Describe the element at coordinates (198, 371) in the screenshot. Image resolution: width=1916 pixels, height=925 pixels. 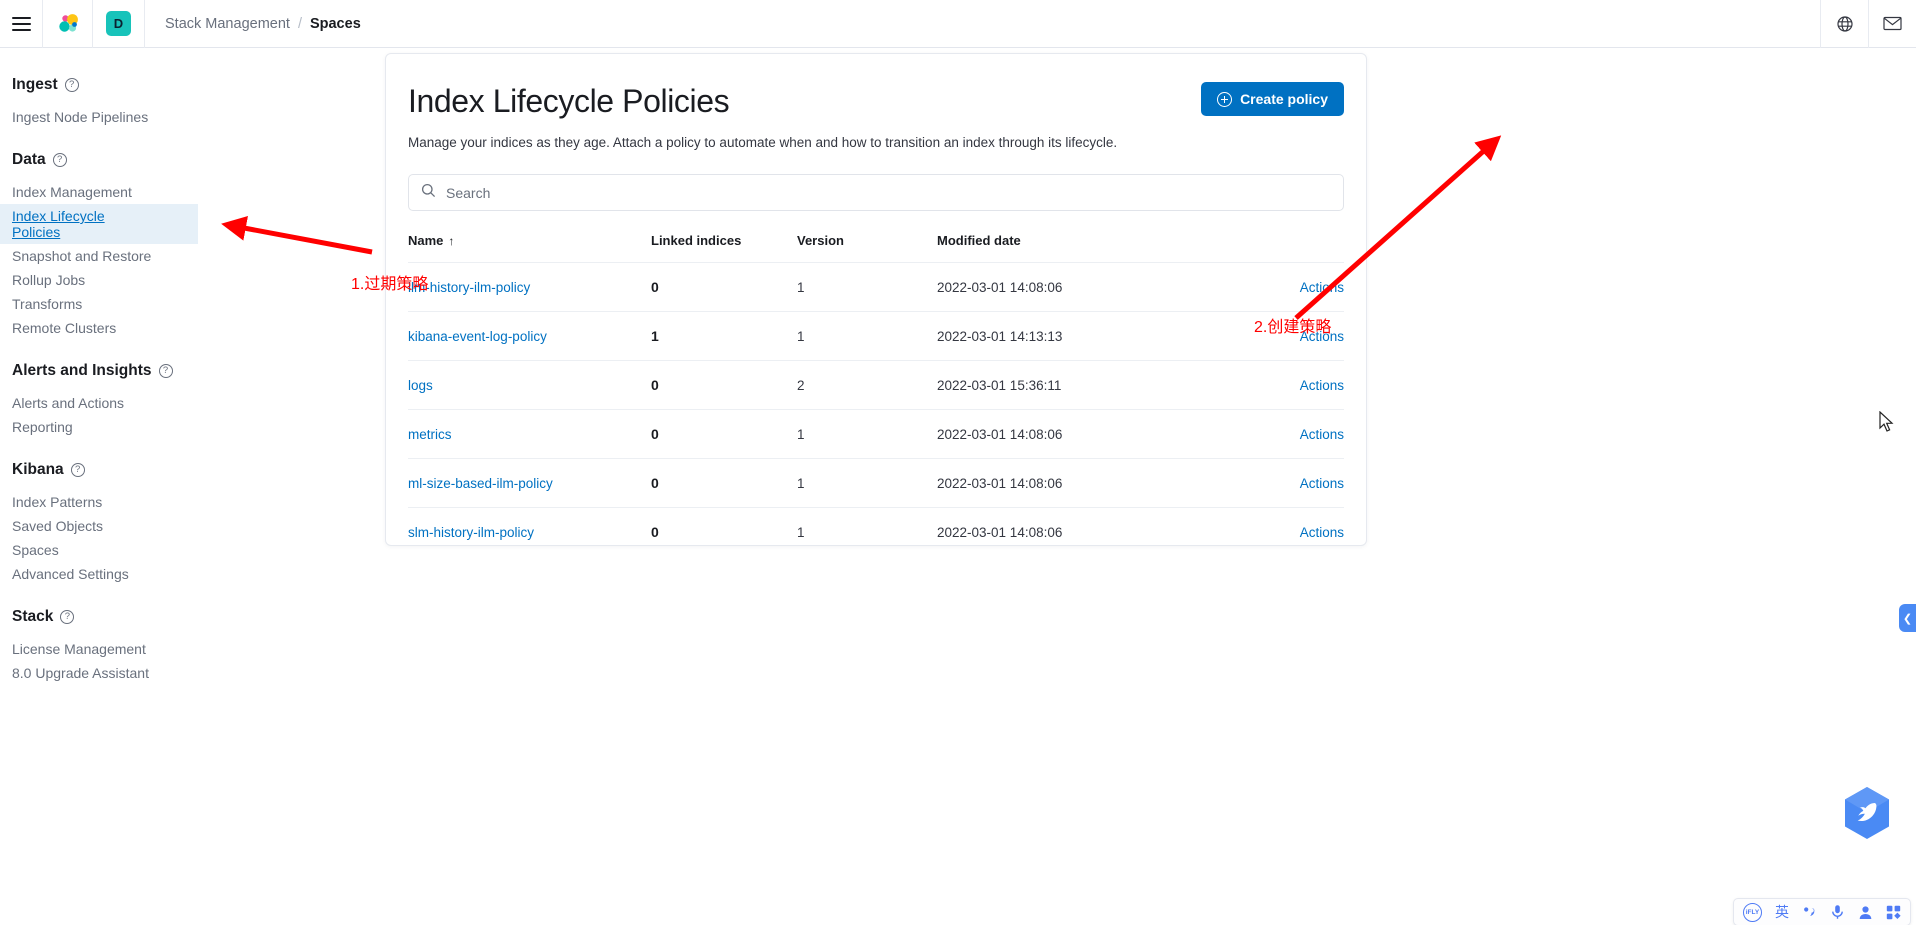
I see `sidebar-group-title: Alerts and Insights?` at that location.